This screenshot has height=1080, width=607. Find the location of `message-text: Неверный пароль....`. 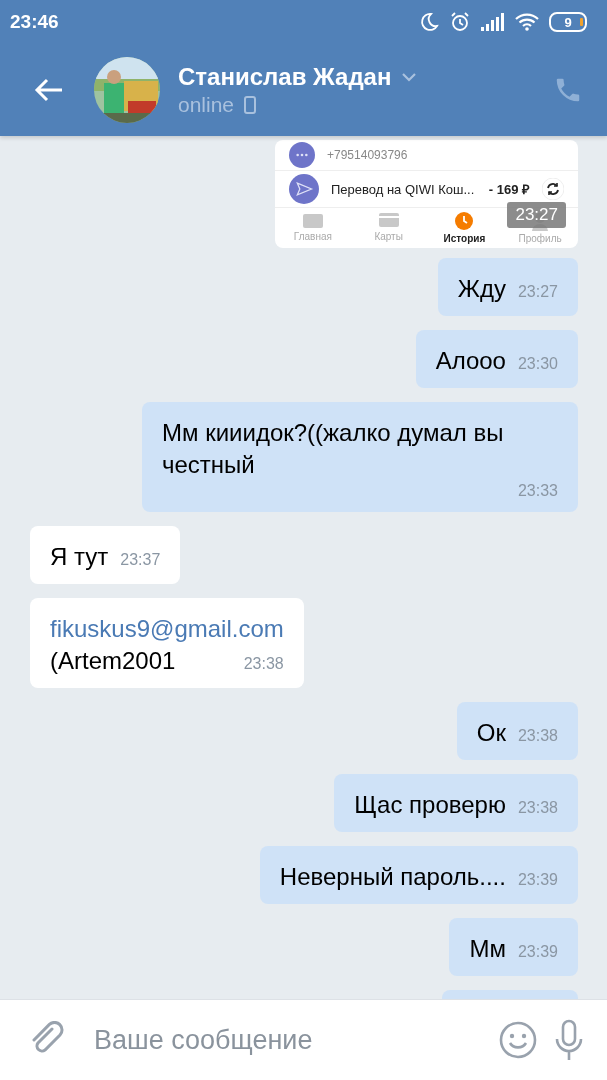

message-text: Неверный пароль.... is located at coordinates (392, 877).